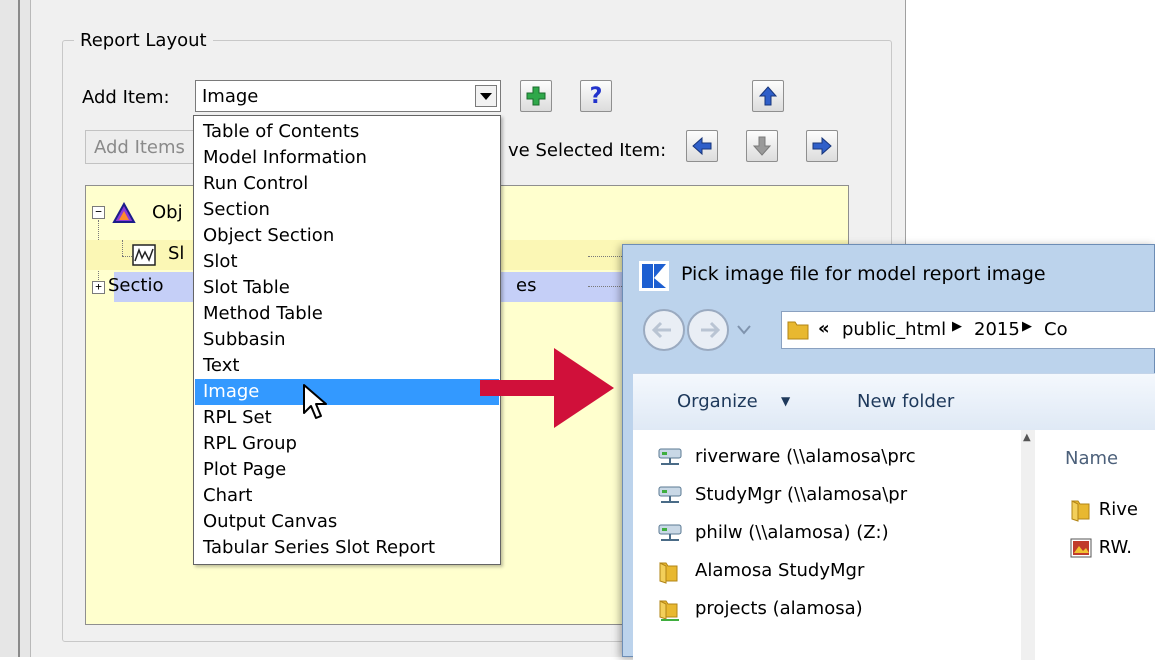  Describe the element at coordinates (144, 255) in the screenshot. I see `slot-icon` at that location.